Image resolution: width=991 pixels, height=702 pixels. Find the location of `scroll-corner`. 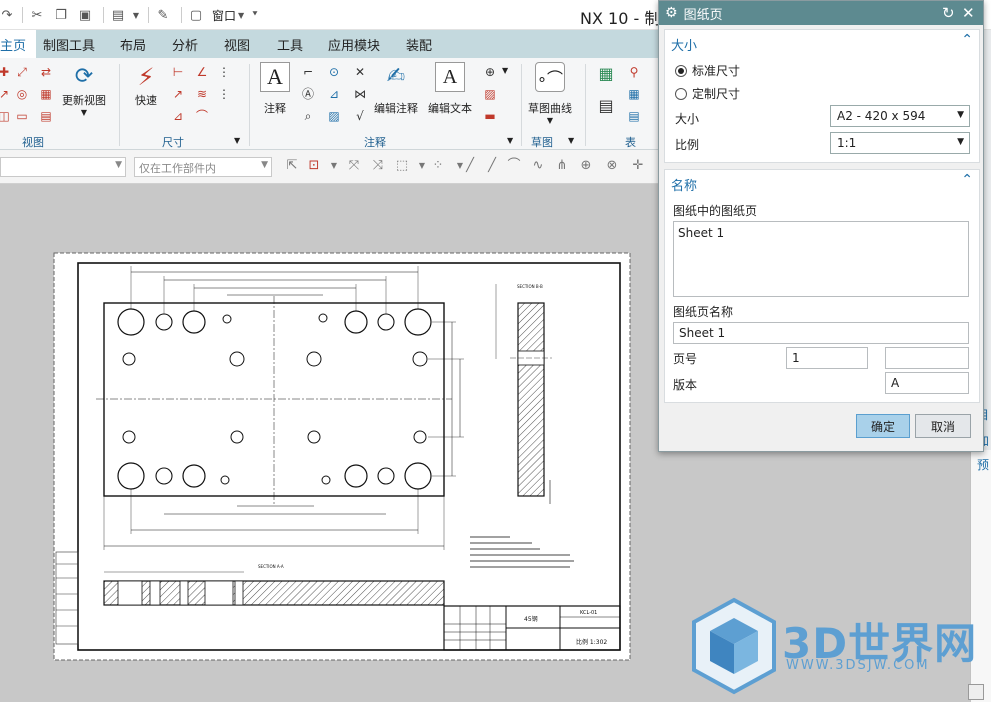

scroll-corner is located at coordinates (976, 692).